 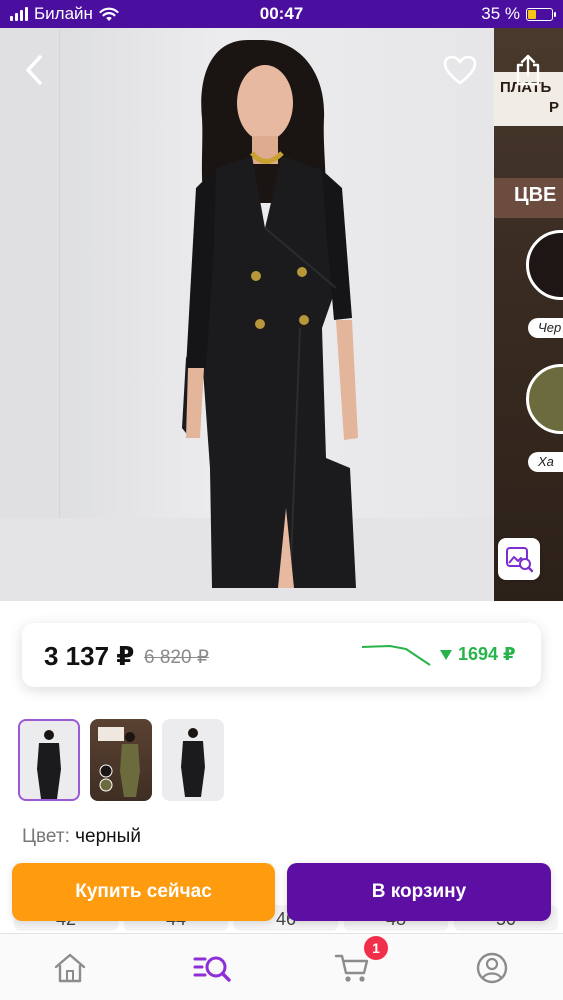 I want to click on thumbnail-khaki-dress, so click(x=121, y=760).